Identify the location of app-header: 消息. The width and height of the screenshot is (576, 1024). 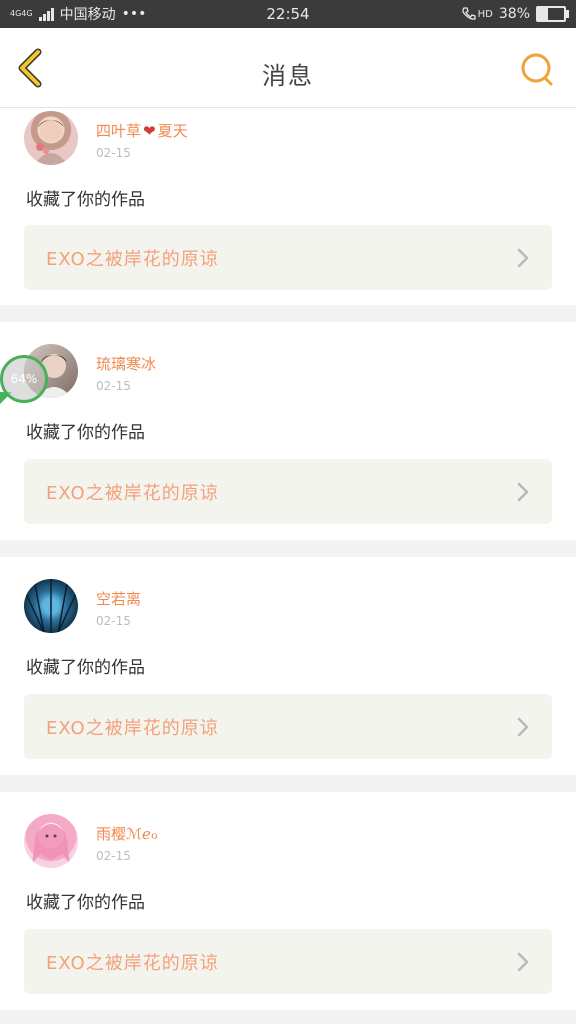
(288, 68).